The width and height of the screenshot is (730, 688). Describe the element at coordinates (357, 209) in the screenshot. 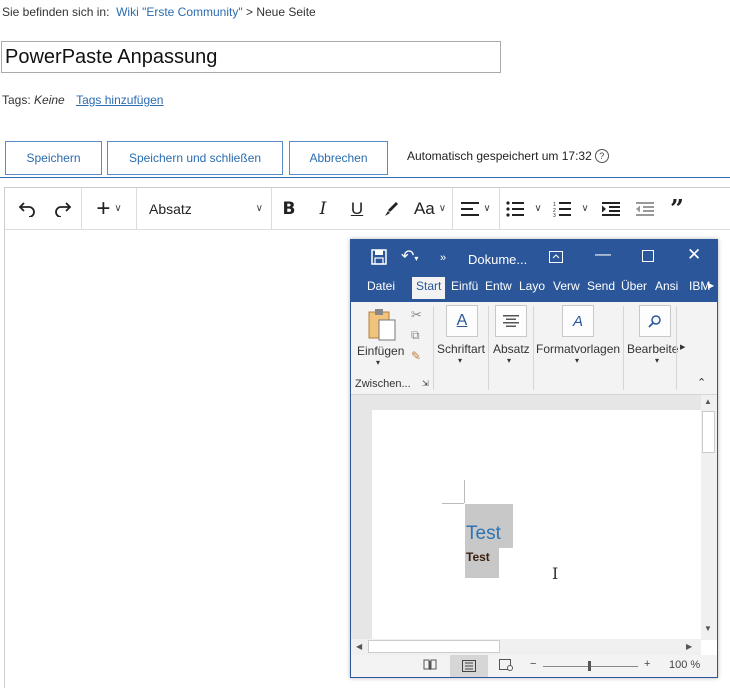

I see `underline-icon: U` at that location.